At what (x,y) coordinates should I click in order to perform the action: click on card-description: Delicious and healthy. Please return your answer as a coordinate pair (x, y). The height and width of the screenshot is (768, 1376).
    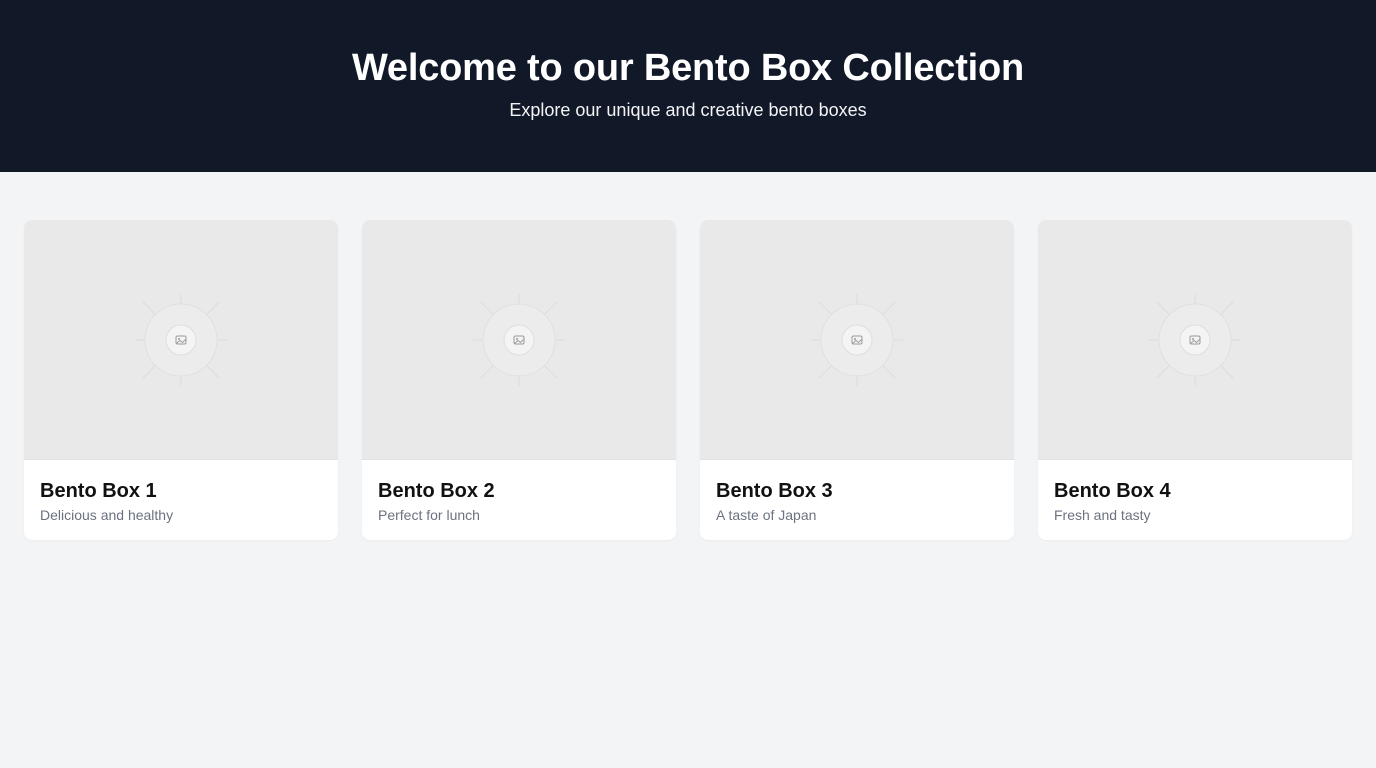
    Looking at the image, I should click on (107, 515).